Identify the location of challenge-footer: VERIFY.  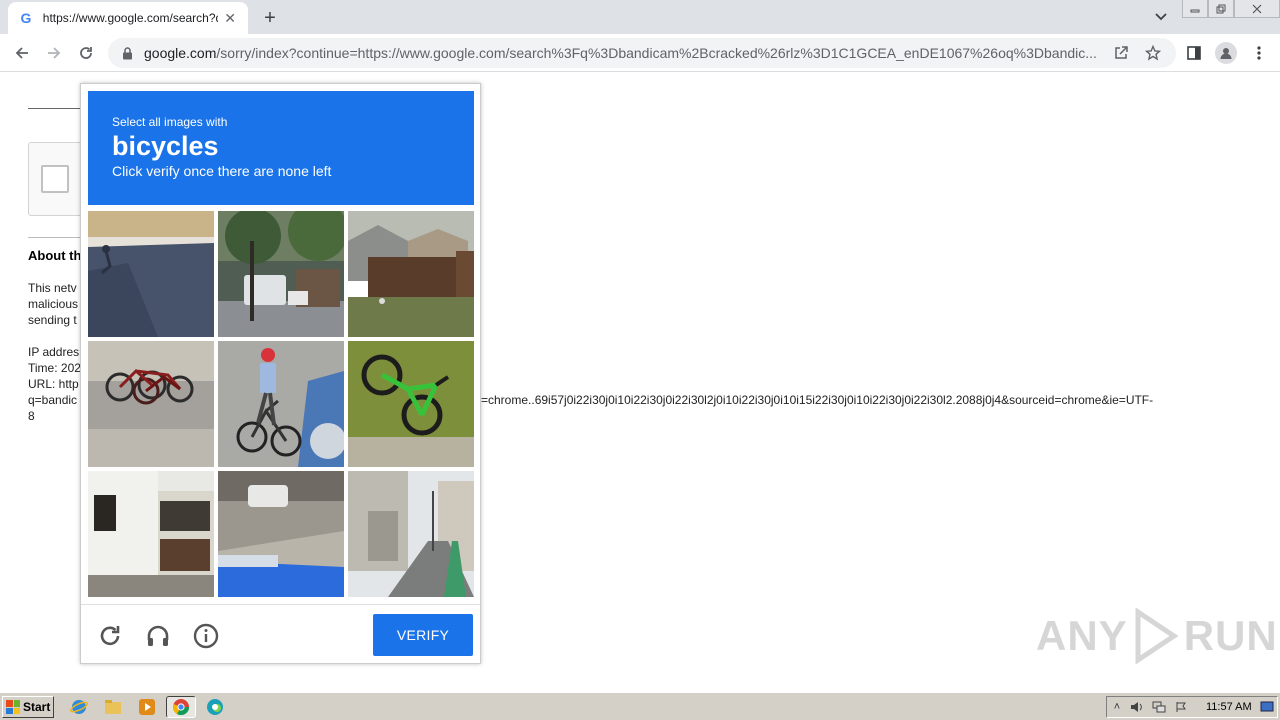
(280, 634).